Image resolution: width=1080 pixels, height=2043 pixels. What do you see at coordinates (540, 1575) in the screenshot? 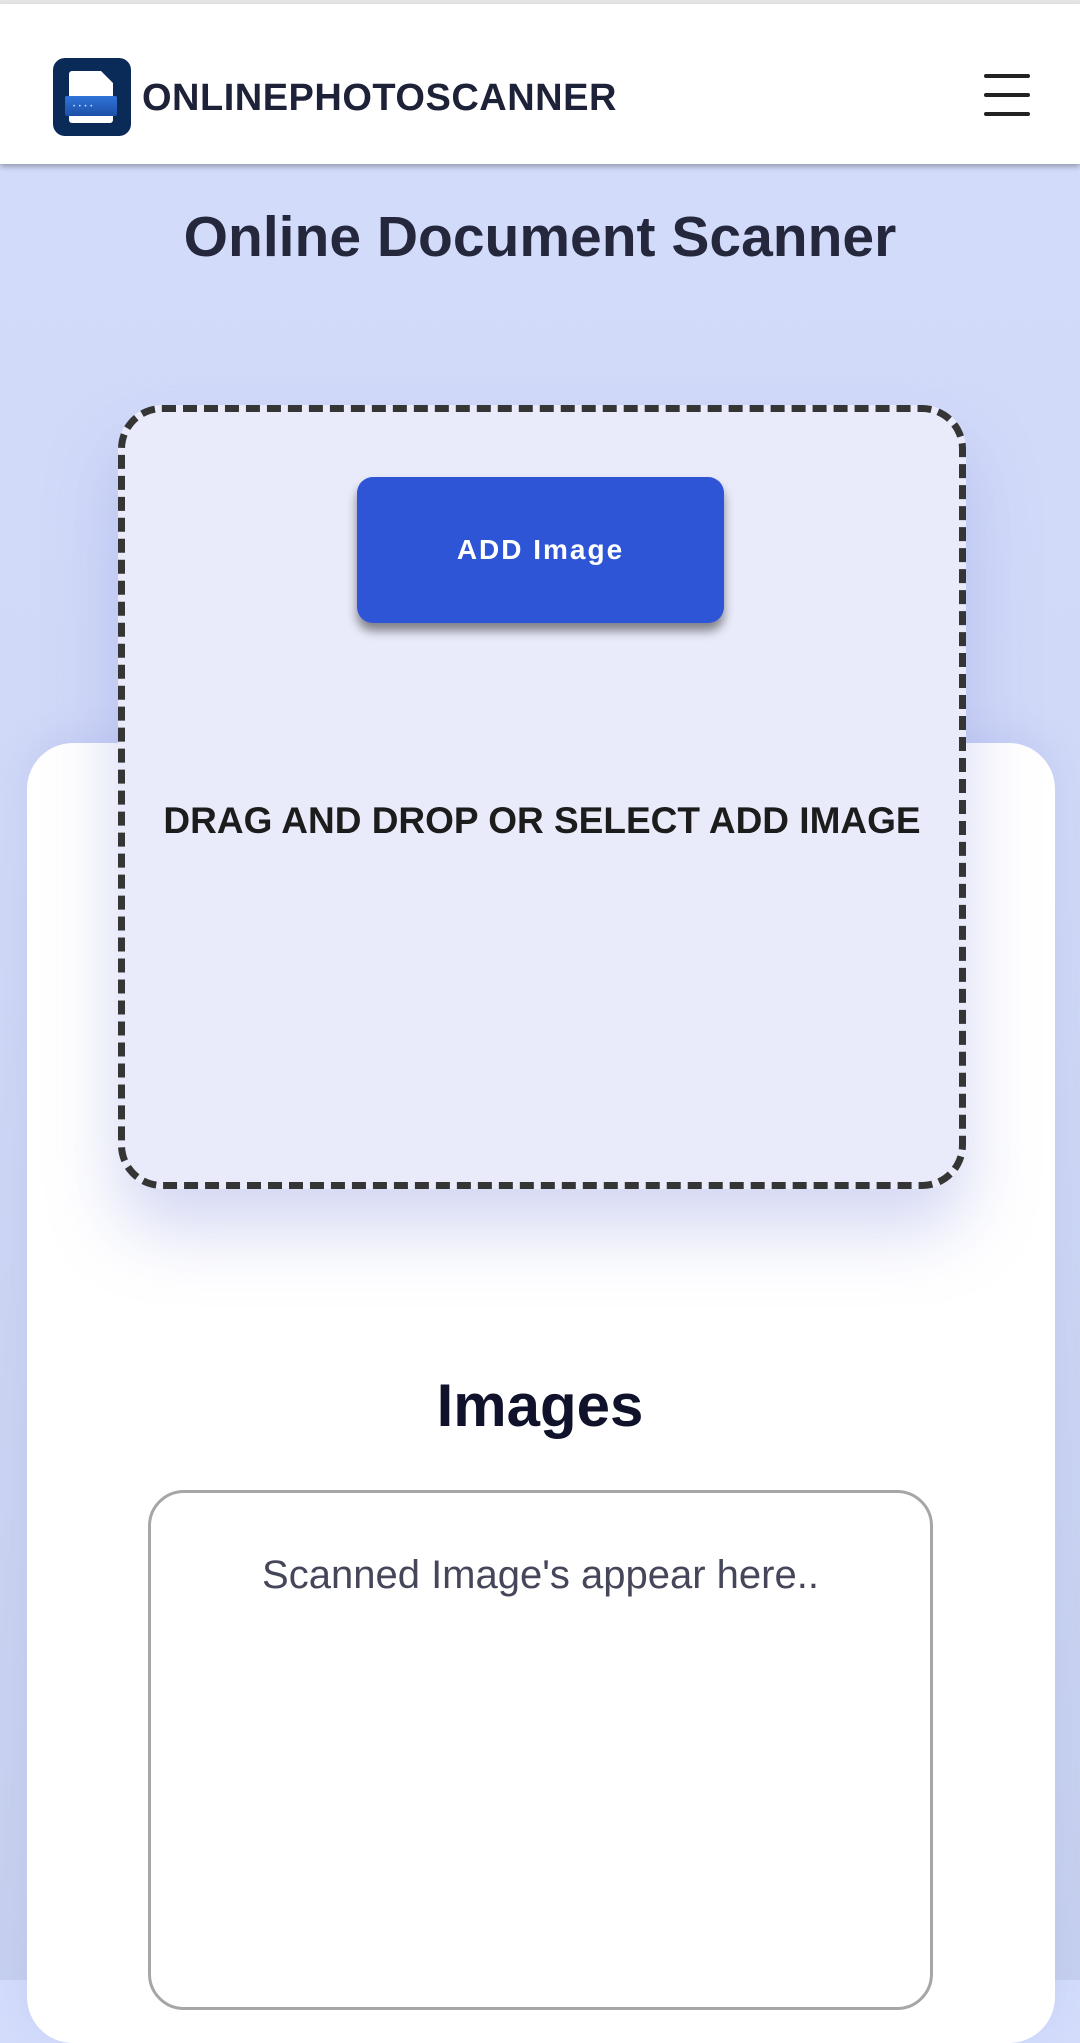
I see `scanned-images-placeholder: Scanned Image's appear here..` at bounding box center [540, 1575].